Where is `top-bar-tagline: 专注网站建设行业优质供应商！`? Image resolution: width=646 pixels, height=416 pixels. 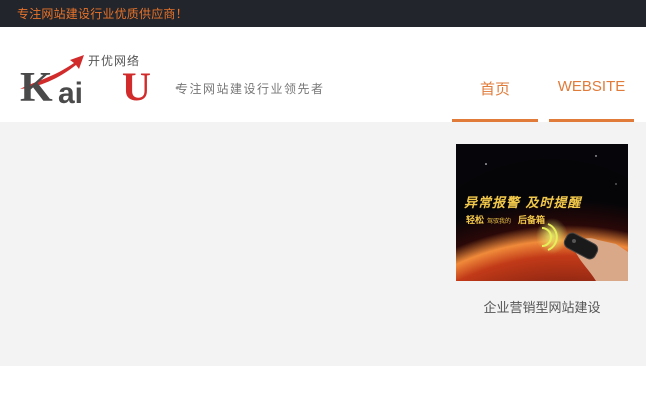 top-bar-tagline: 专注网站建设行业优质供应商！ is located at coordinates (102, 14).